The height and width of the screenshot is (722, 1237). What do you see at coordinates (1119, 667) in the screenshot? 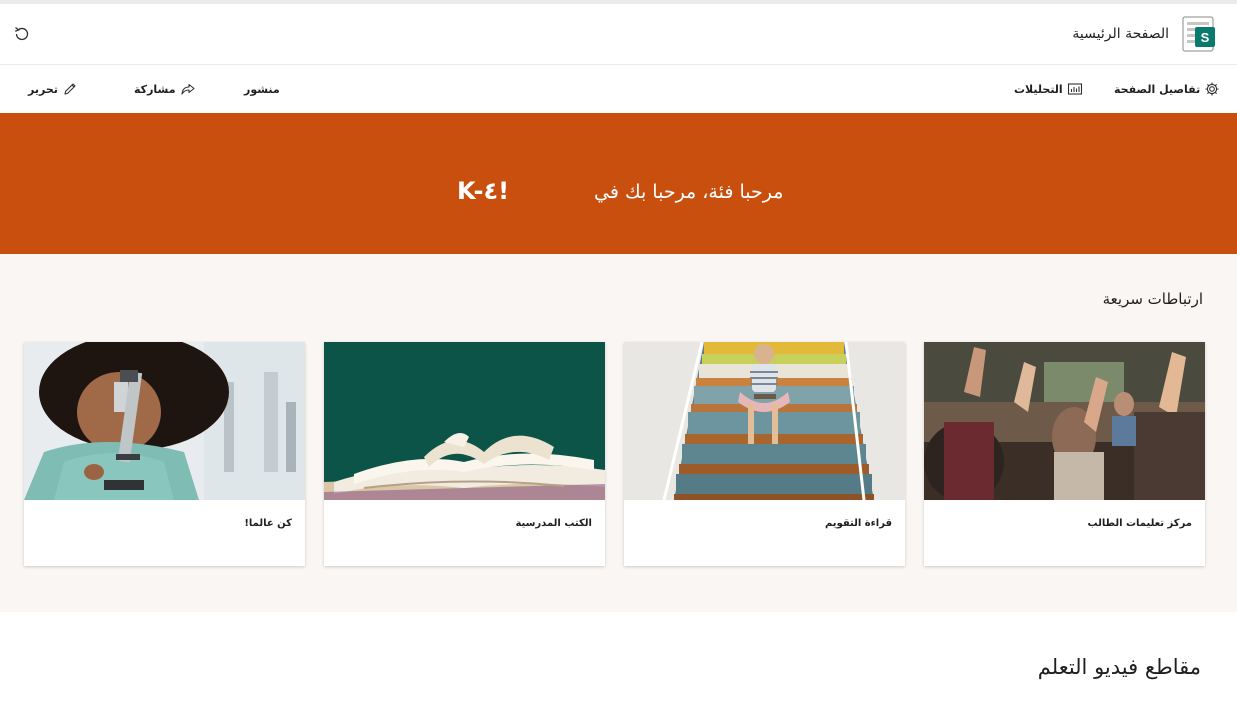
I see `learning-videos-title: مقاطع فيديو التعلم` at bounding box center [1119, 667].